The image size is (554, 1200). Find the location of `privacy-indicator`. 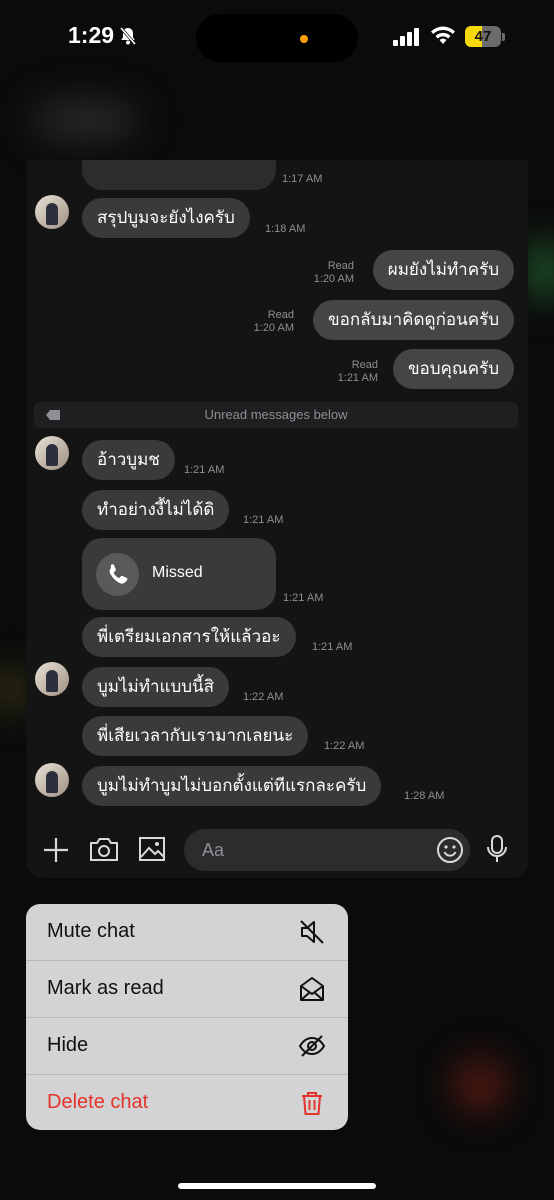

privacy-indicator is located at coordinates (304, 39).